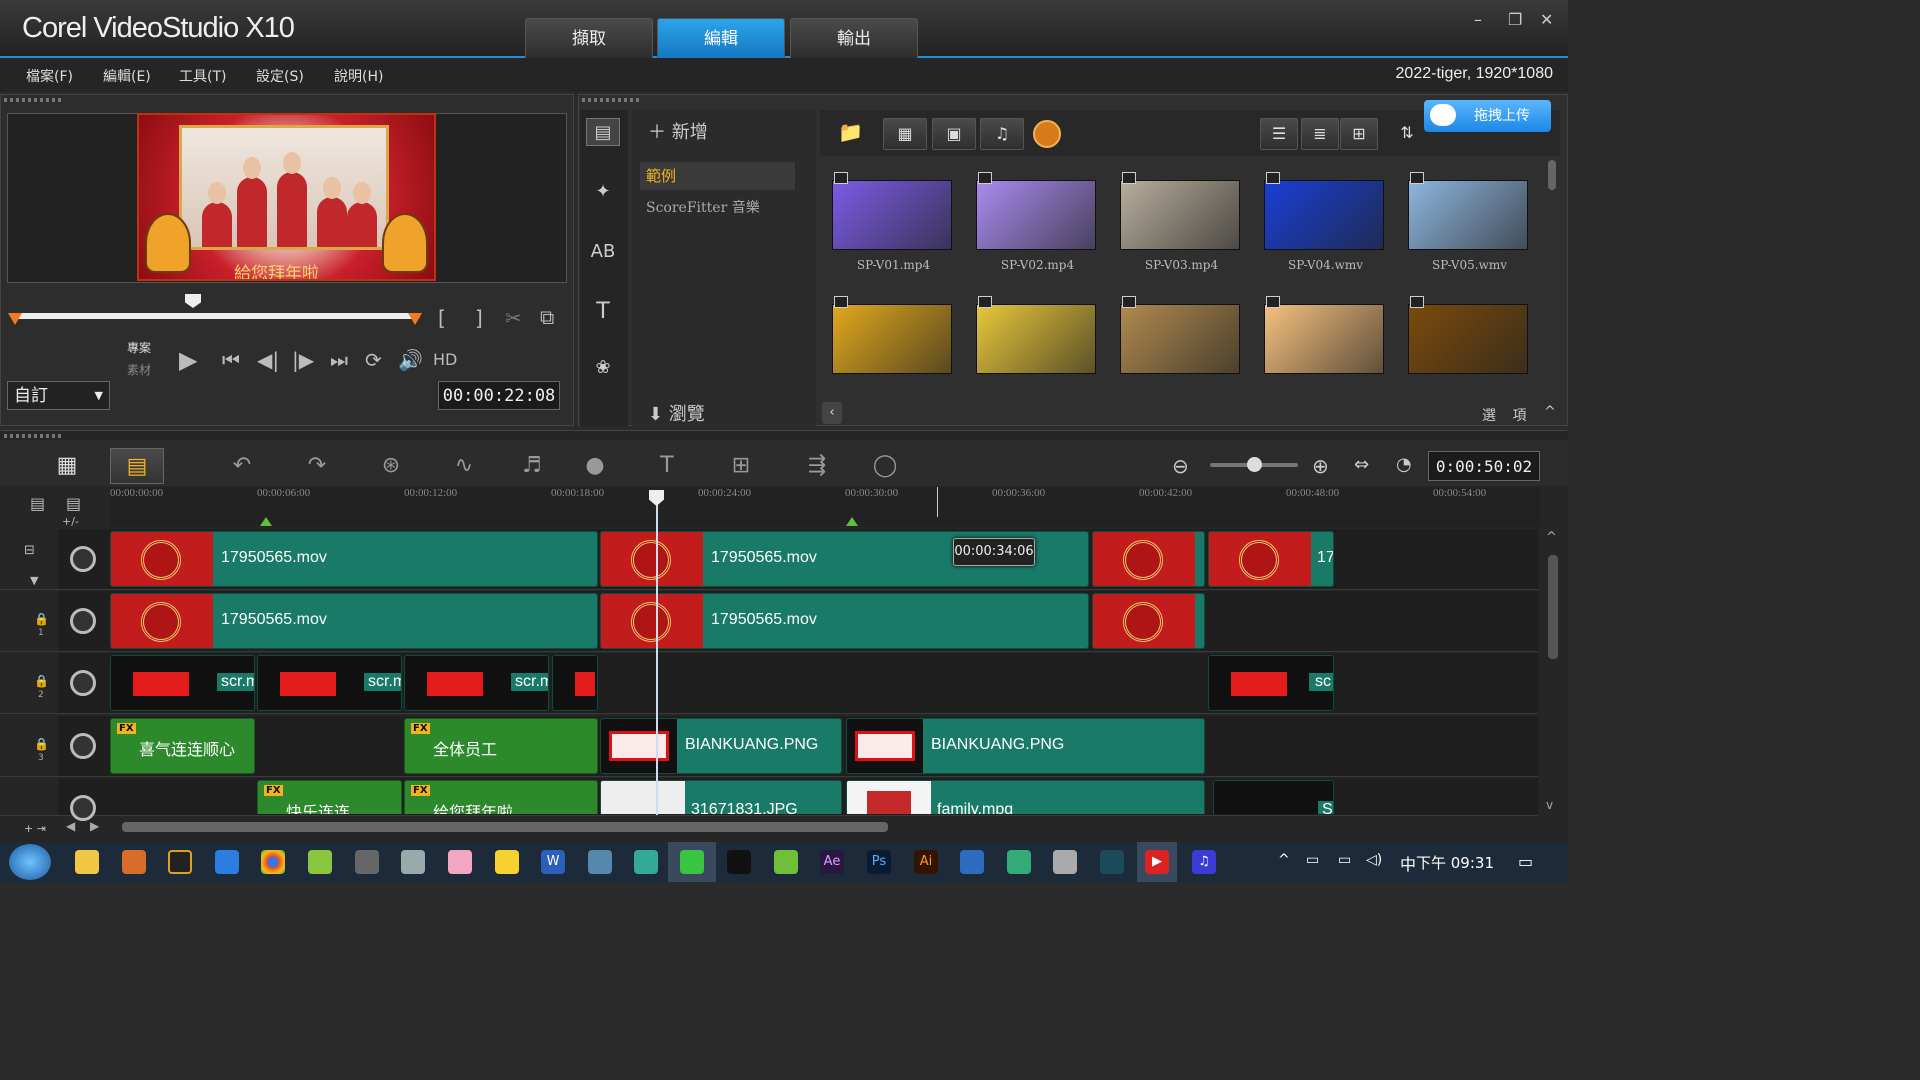  What do you see at coordinates (547, 317) in the screenshot?
I see `enlarge-preview-icon: ⧉` at bounding box center [547, 317].